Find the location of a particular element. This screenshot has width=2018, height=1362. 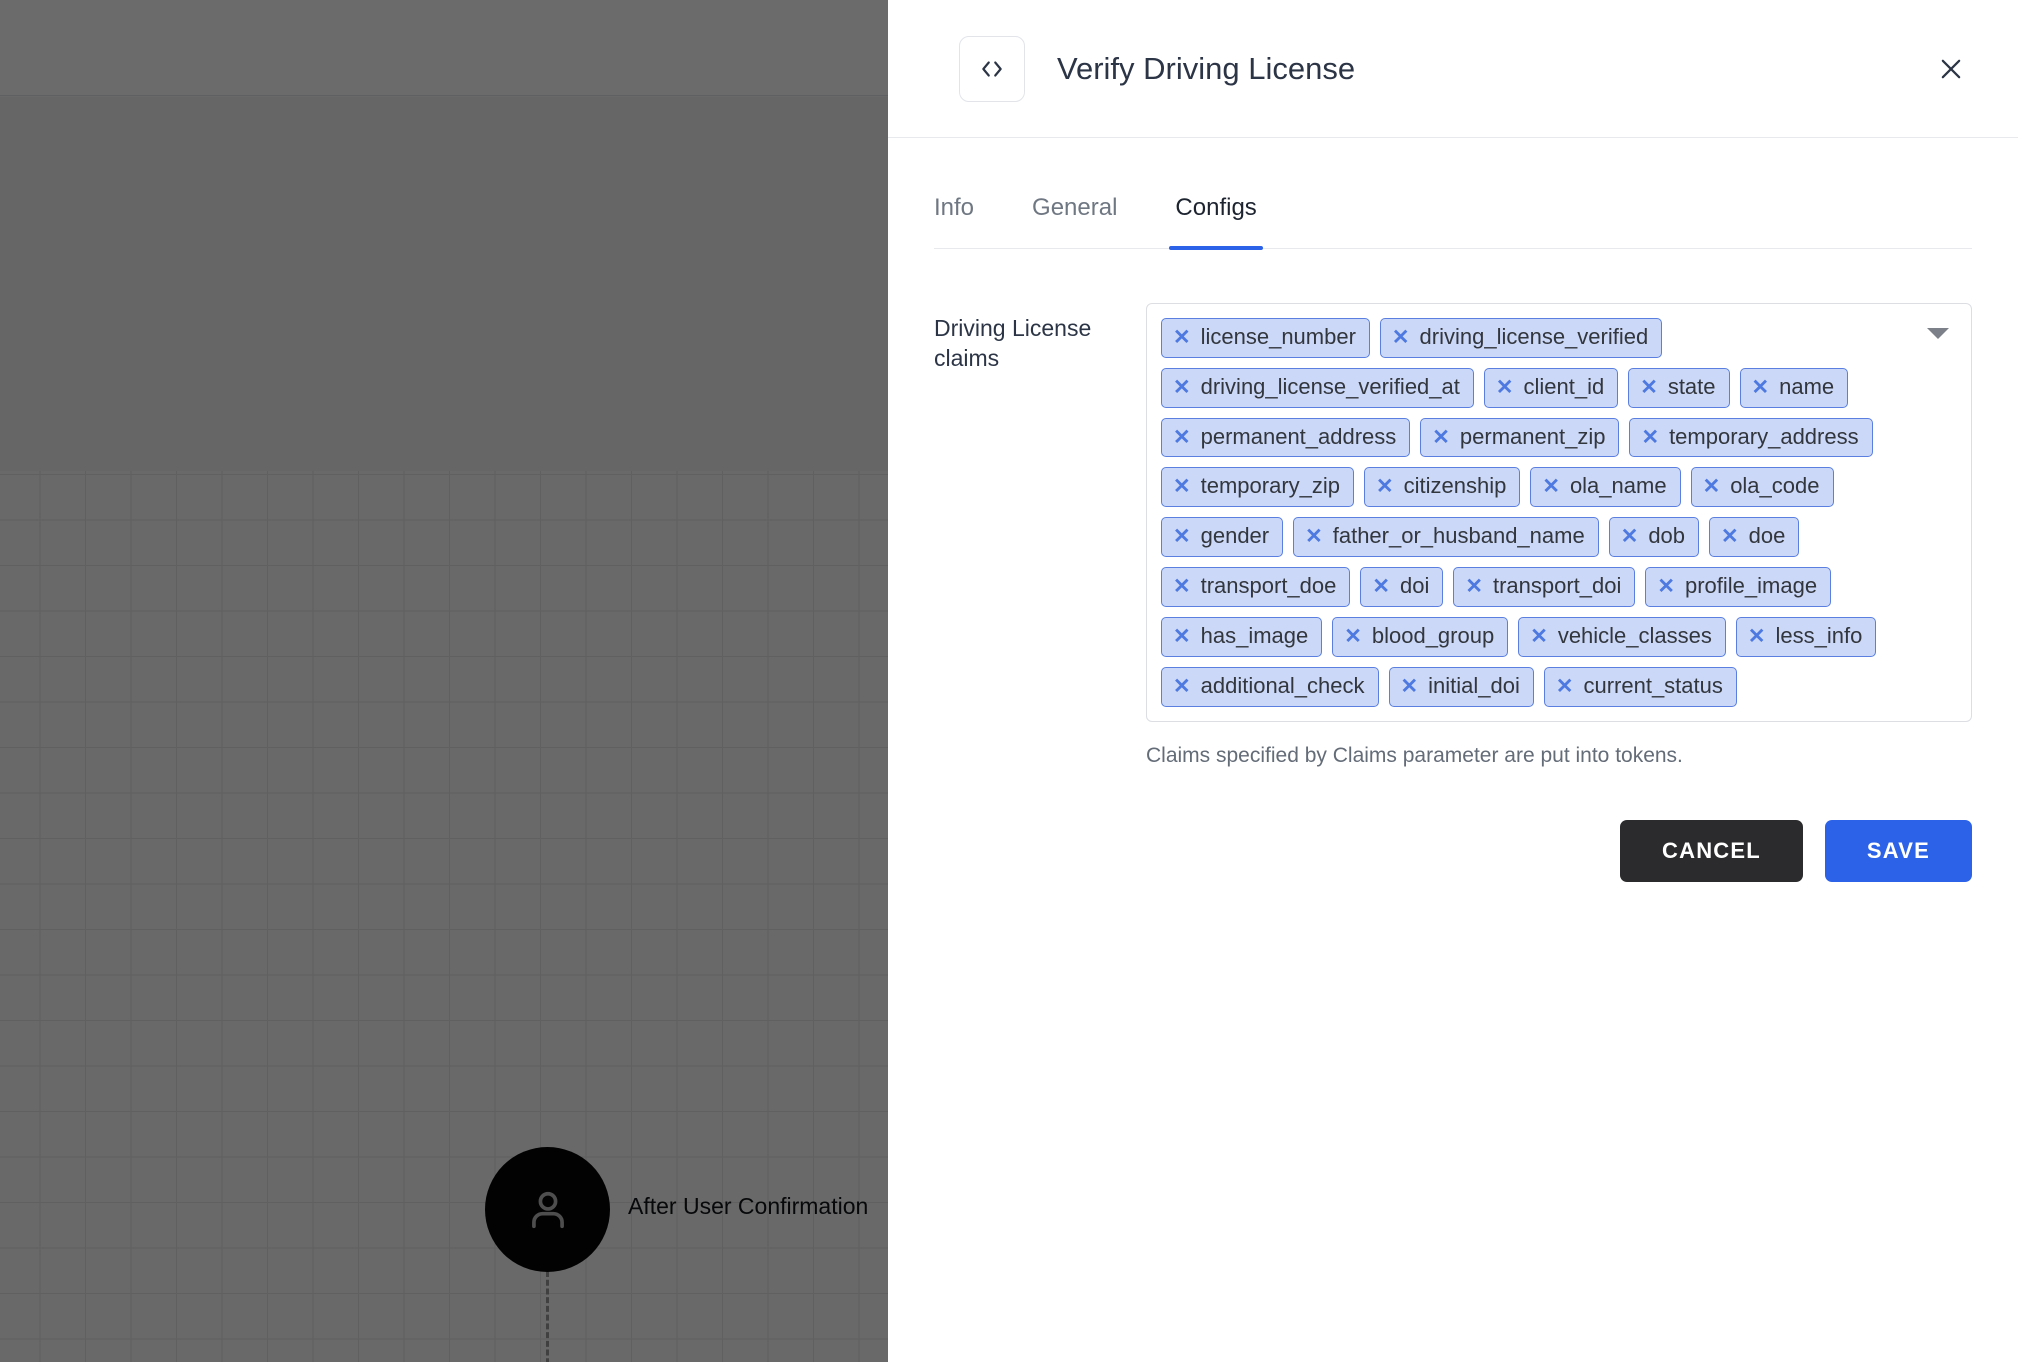

claim-chip: ✕ additional_check is located at coordinates (1270, 686).